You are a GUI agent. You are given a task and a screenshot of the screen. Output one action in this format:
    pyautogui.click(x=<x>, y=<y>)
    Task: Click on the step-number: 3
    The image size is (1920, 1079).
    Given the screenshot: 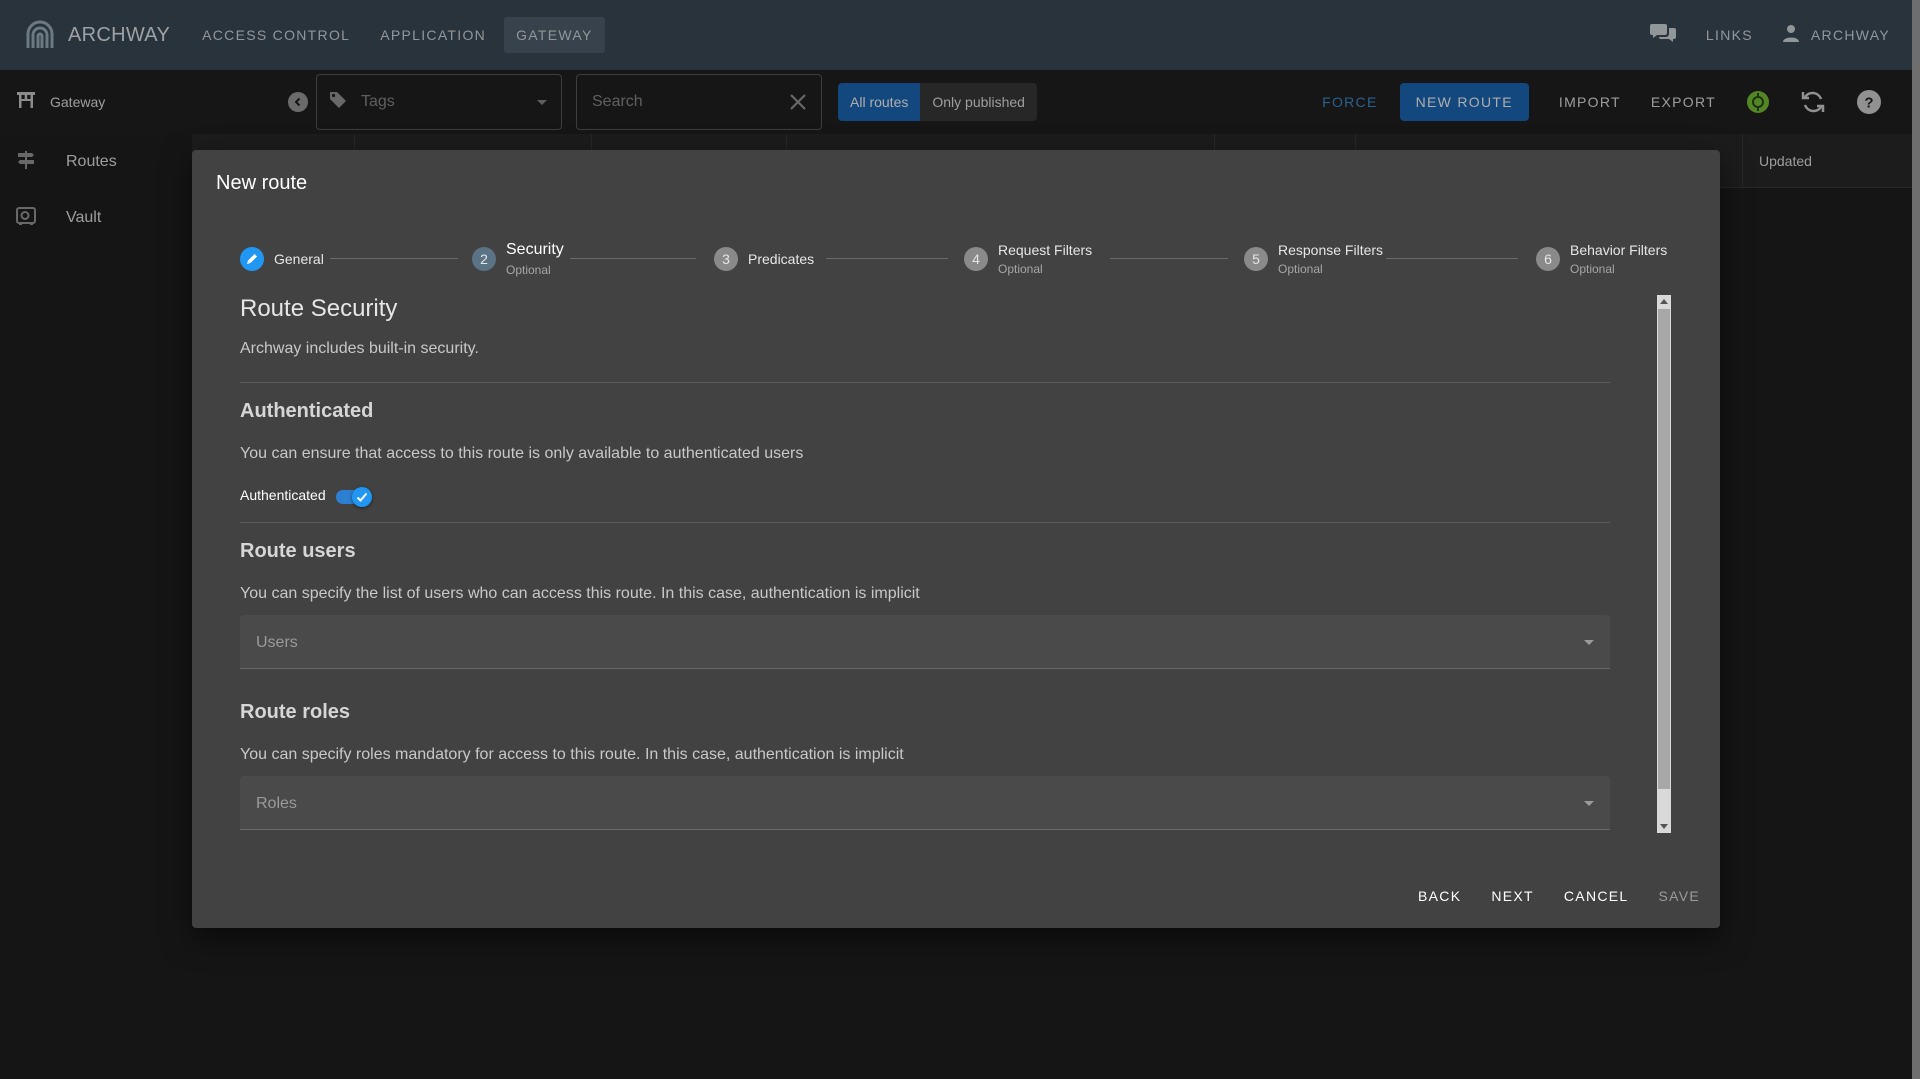 What is the action you would take?
    pyautogui.click(x=726, y=259)
    